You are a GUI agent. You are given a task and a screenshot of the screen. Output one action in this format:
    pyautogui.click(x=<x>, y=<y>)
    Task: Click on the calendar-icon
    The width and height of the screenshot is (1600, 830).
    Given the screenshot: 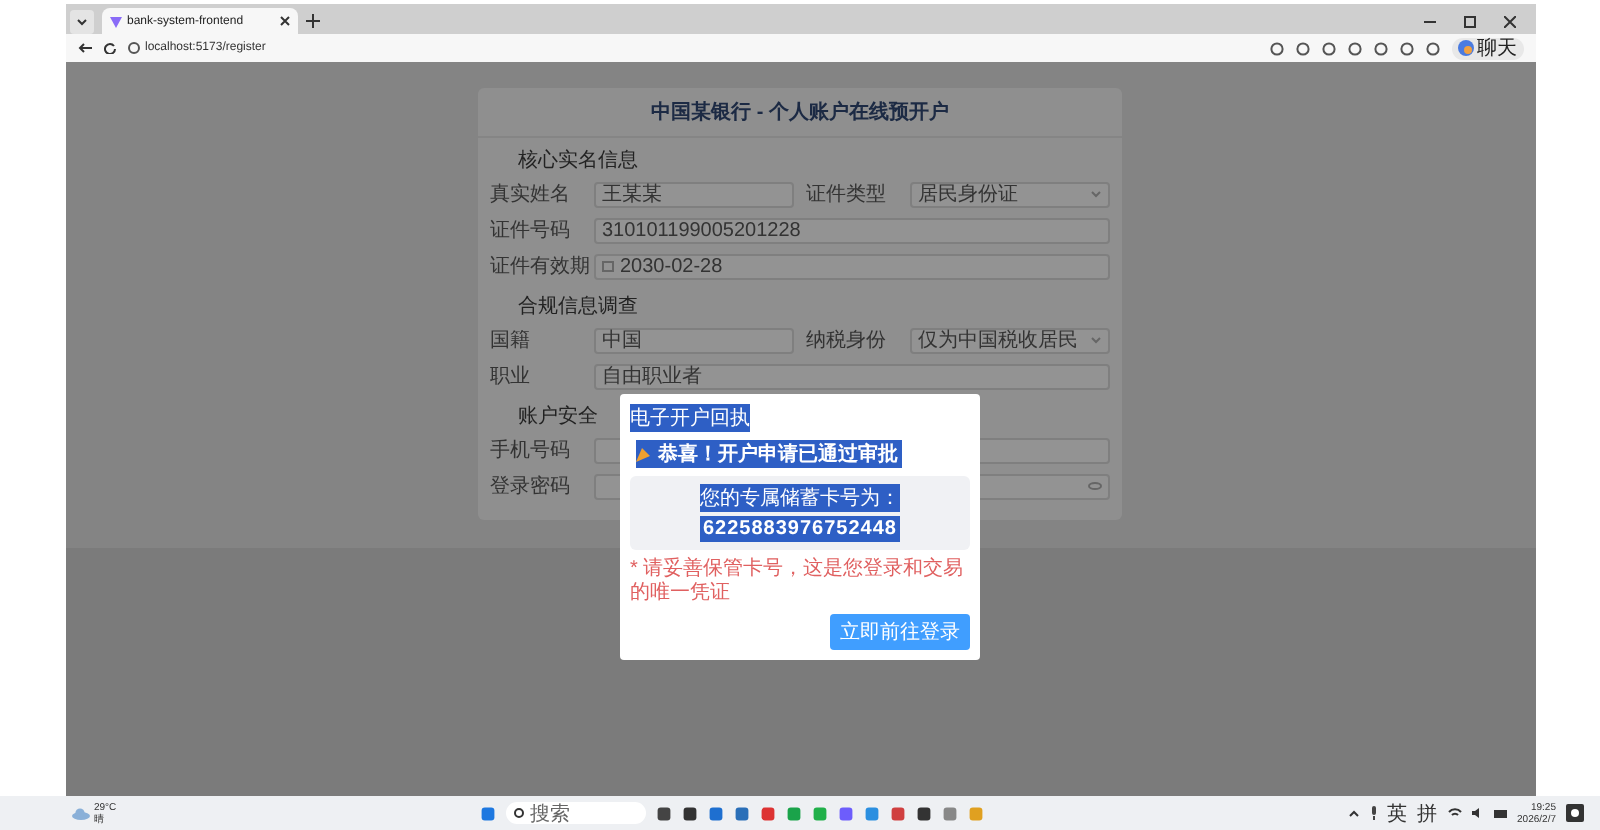 What is the action you would take?
    pyautogui.click(x=608, y=266)
    